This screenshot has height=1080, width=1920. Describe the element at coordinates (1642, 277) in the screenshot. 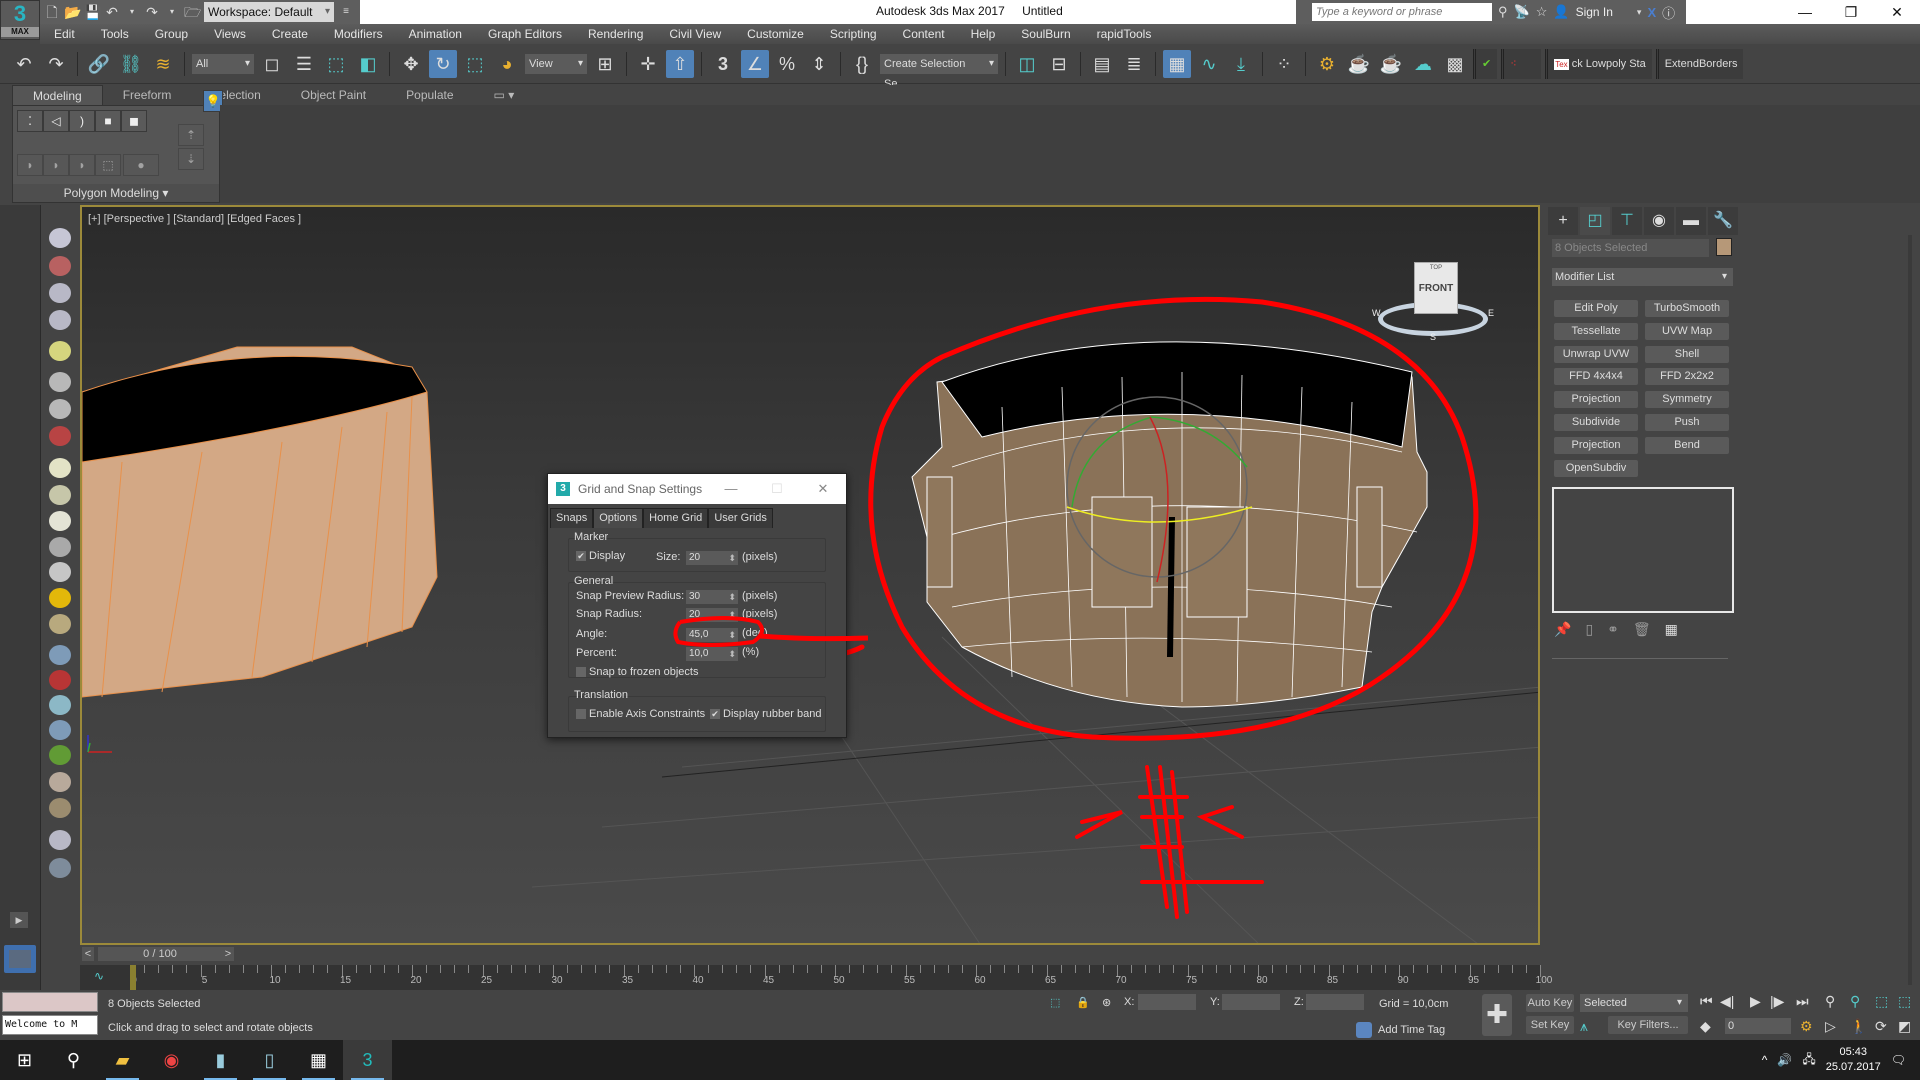

I see `modifier-list-dropdown: Modifier List` at that location.